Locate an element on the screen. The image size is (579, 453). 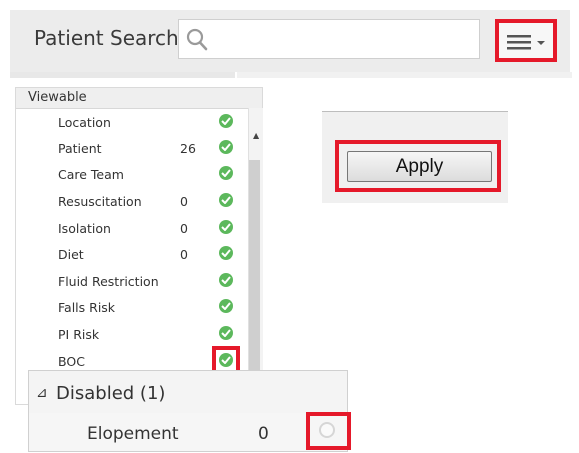
search-input is located at coordinates (329, 39).